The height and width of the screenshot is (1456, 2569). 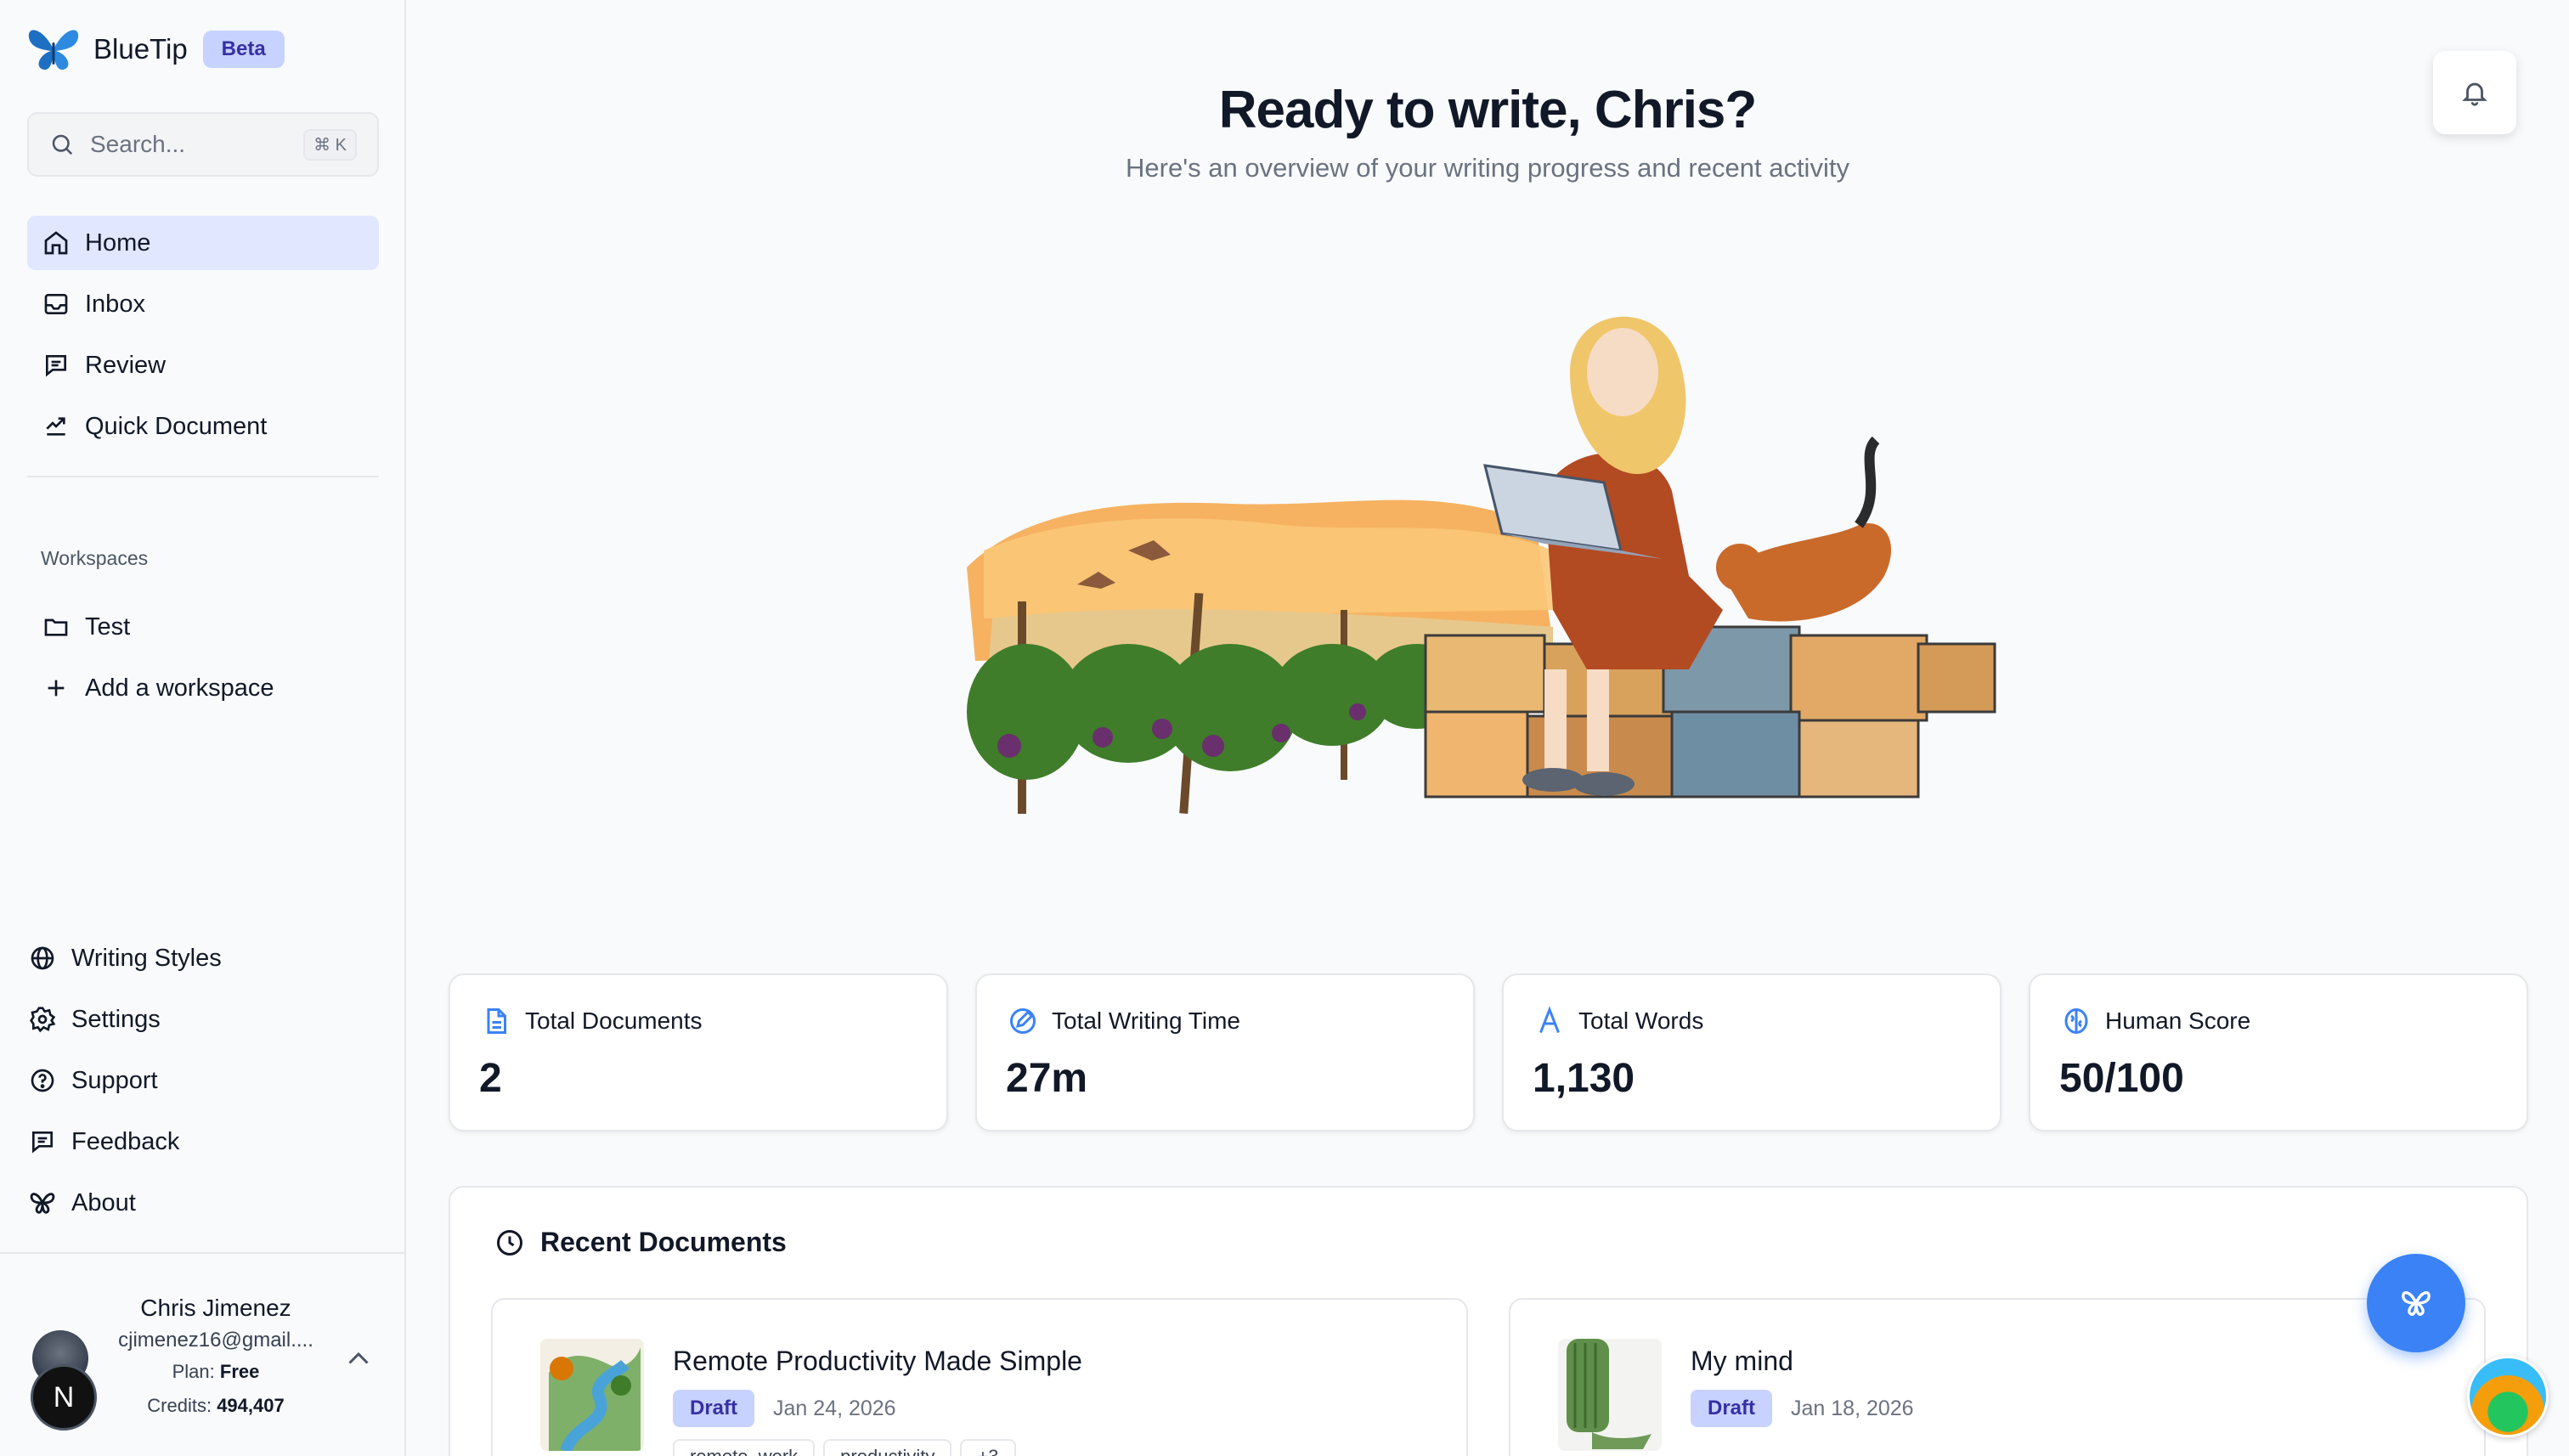 I want to click on folder-icon, so click(x=56, y=627).